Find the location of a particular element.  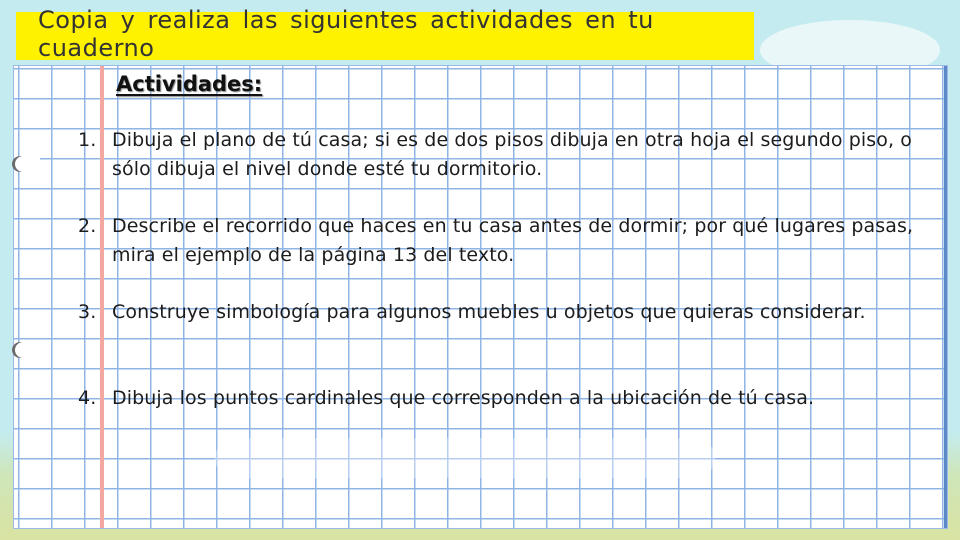

faded-watermark is located at coordinates (465, 458).